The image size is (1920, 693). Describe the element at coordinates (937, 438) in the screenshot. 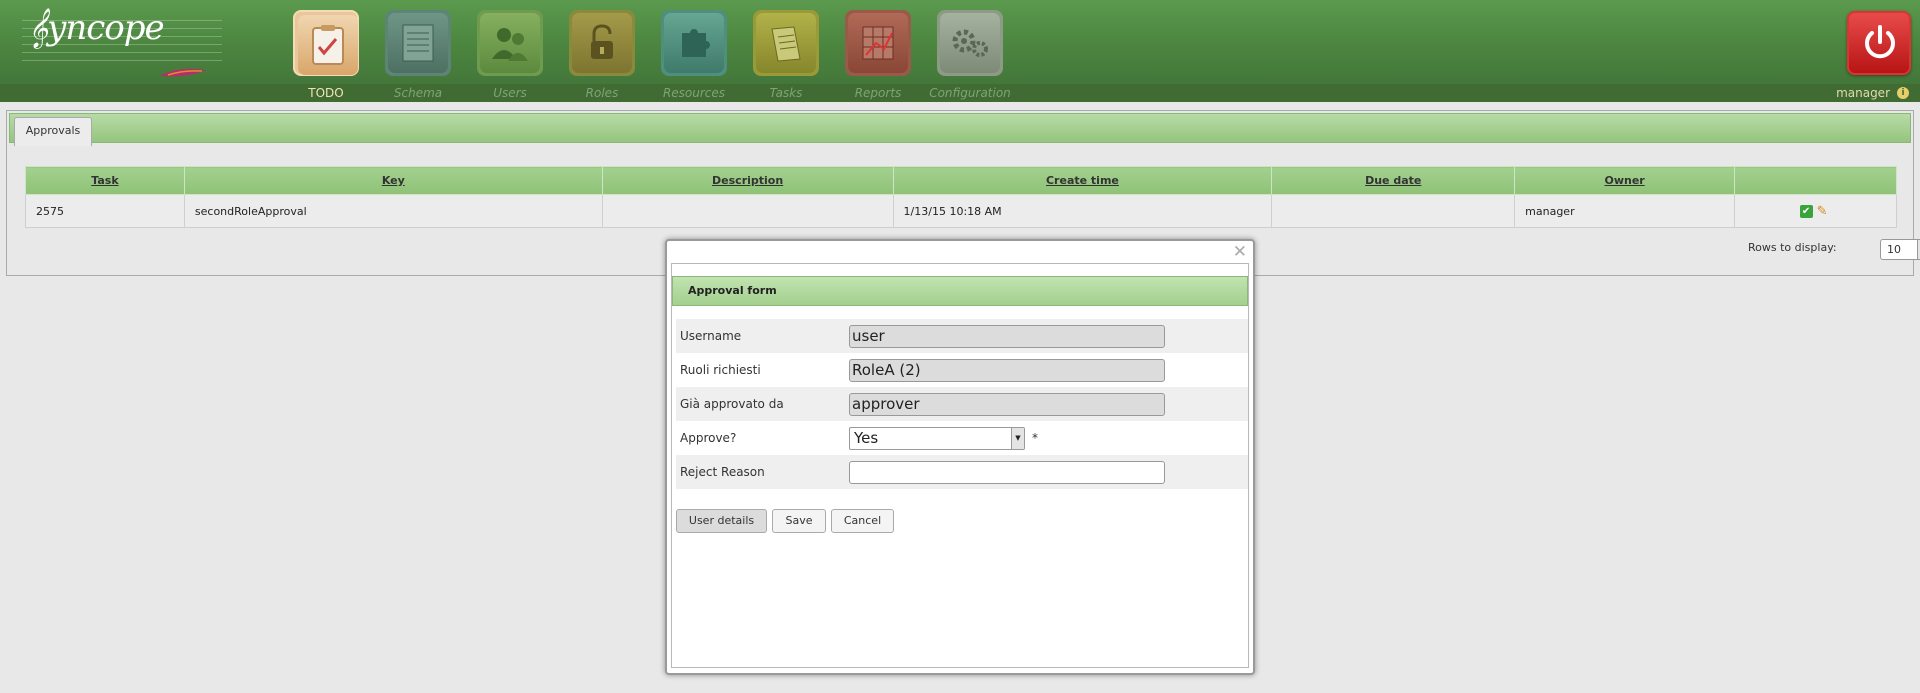

I see `approve-select: Yes ▼` at that location.